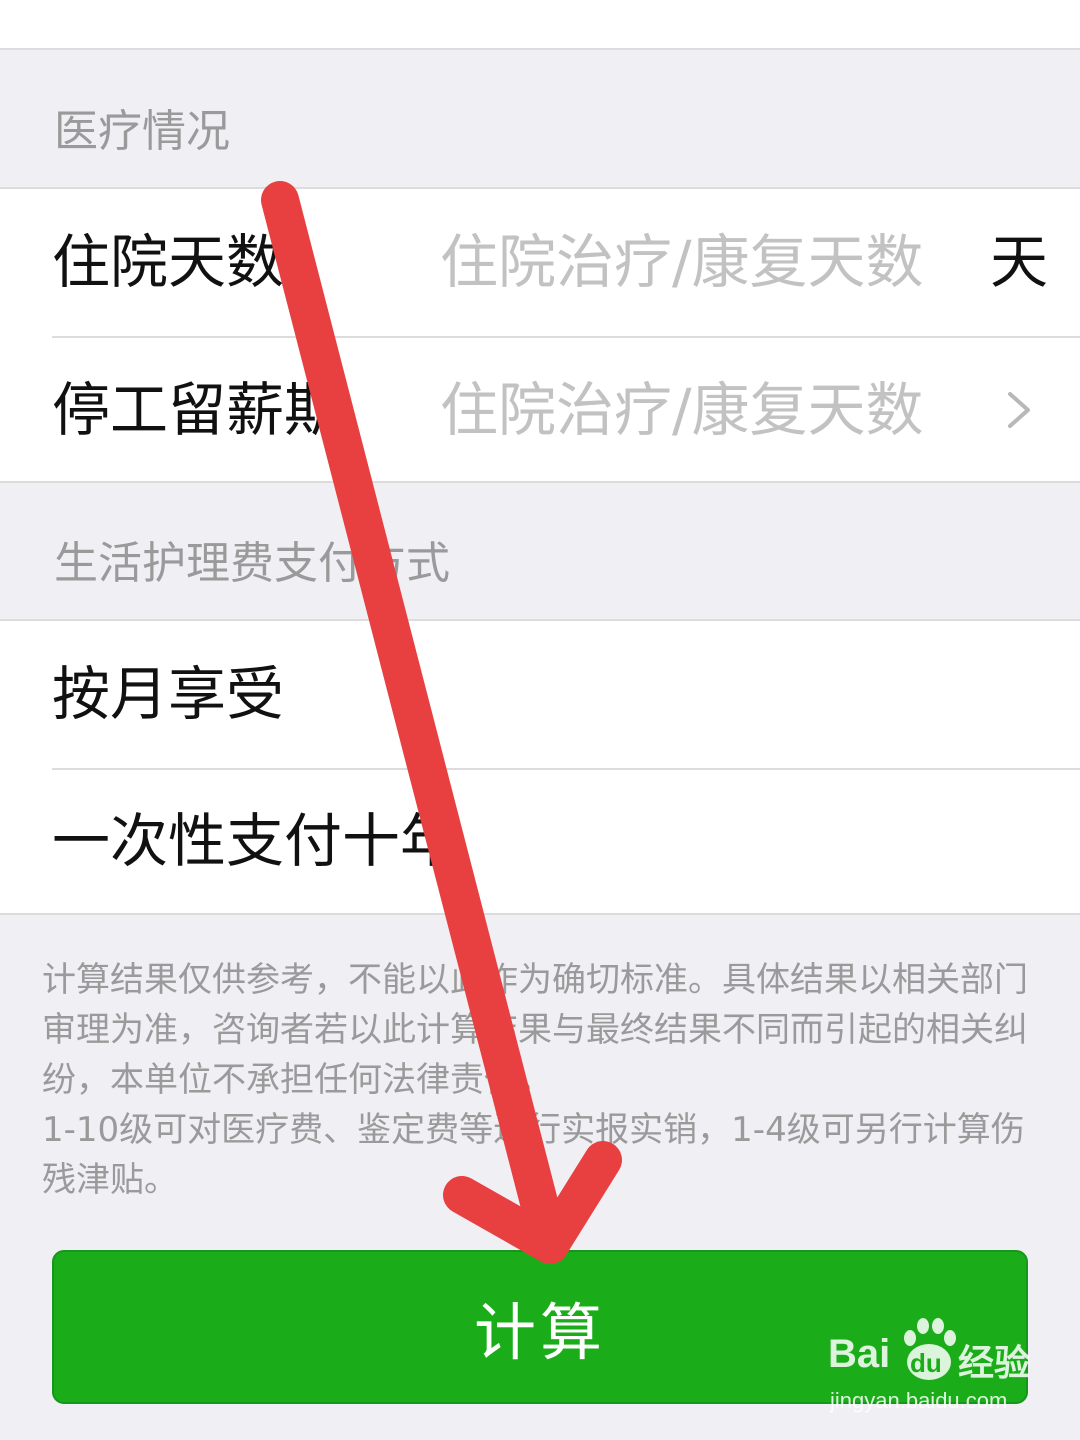  Describe the element at coordinates (1019, 262) in the screenshot. I see `hospital-days-unit: 天` at that location.